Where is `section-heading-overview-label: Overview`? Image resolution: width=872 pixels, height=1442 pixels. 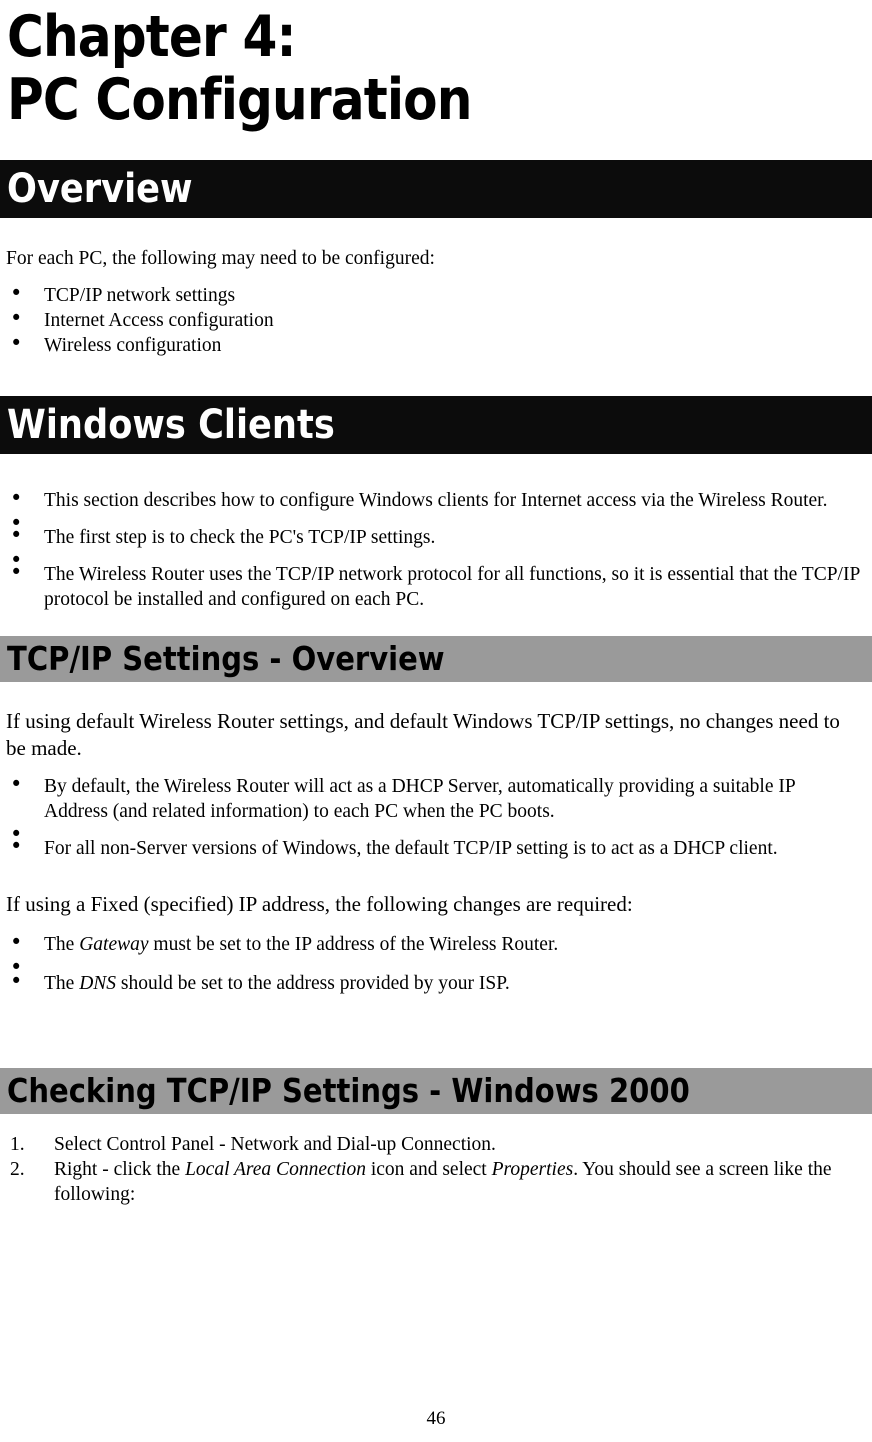 section-heading-overview-label: Overview is located at coordinates (100, 189).